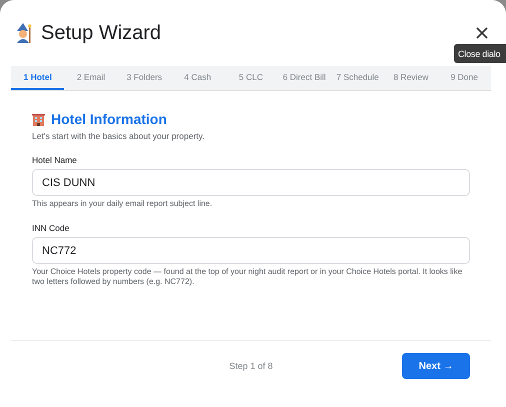  Describe the element at coordinates (37, 78) in the screenshot. I see `wizard-tab: 1 Hotel` at that location.